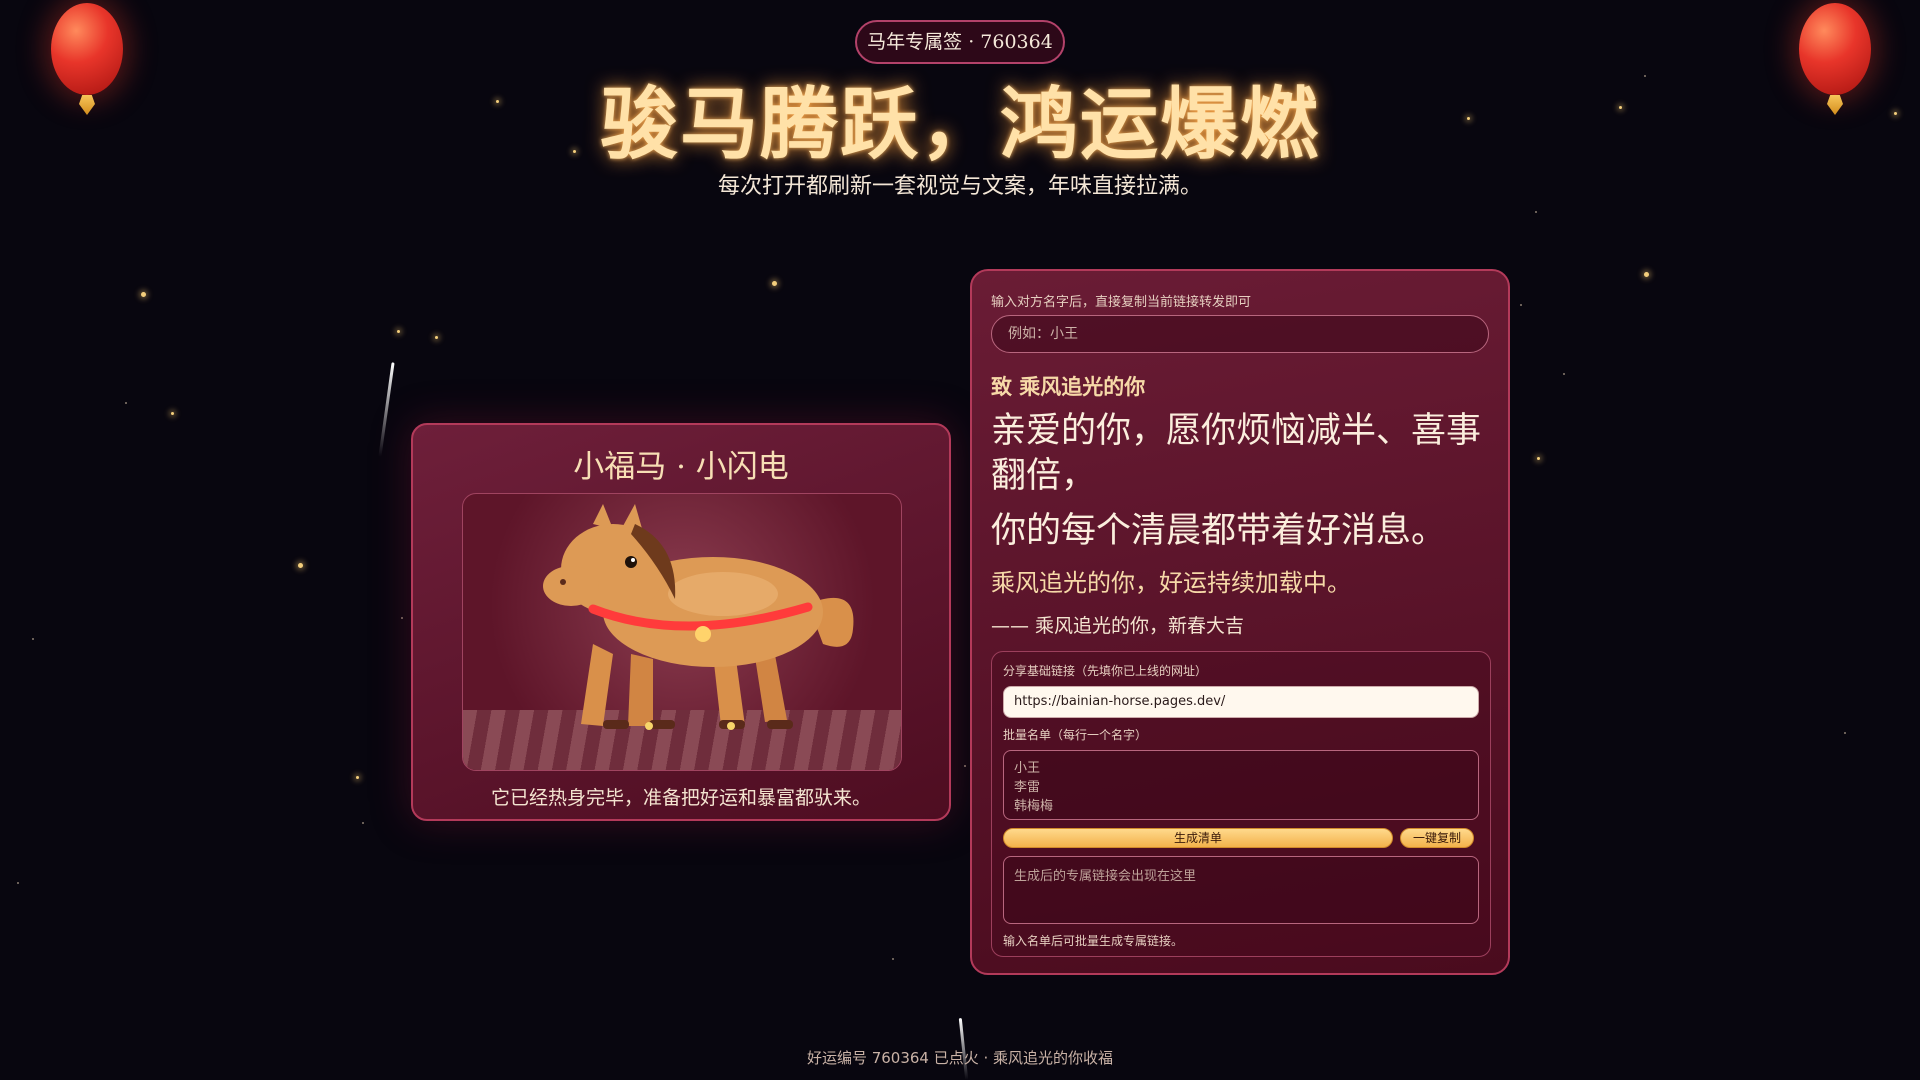  What do you see at coordinates (960, 42) in the screenshot?
I see `lucky-badge: 马年专属签 · 760364` at bounding box center [960, 42].